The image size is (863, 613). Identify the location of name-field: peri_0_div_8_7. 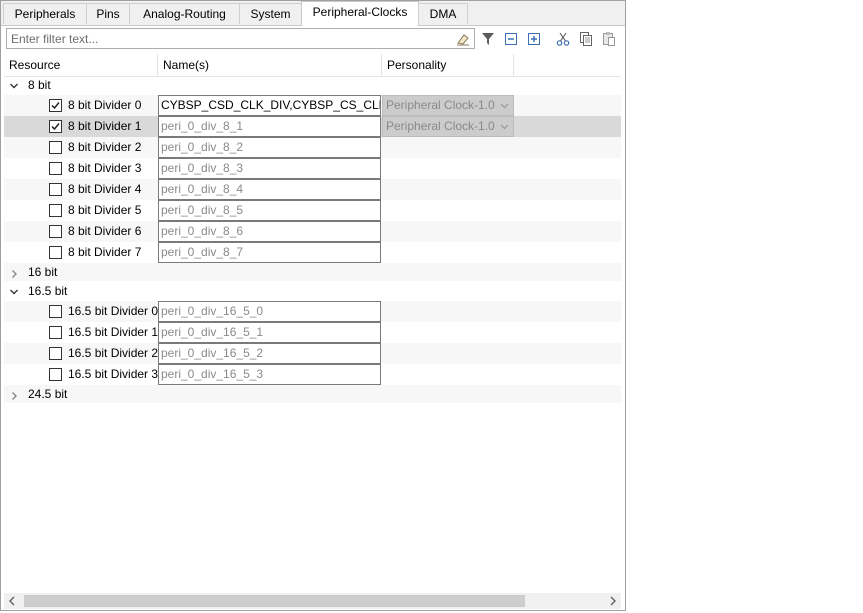
(269, 252).